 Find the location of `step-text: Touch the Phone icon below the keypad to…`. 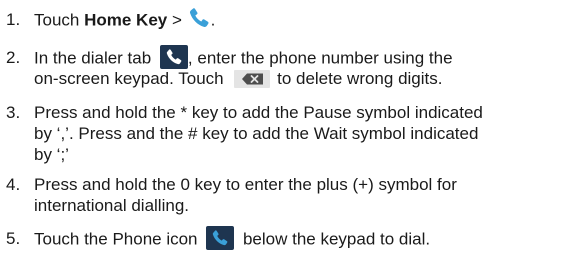

step-text: Touch the Phone icon below the keypad to… is located at coordinates (232, 239).